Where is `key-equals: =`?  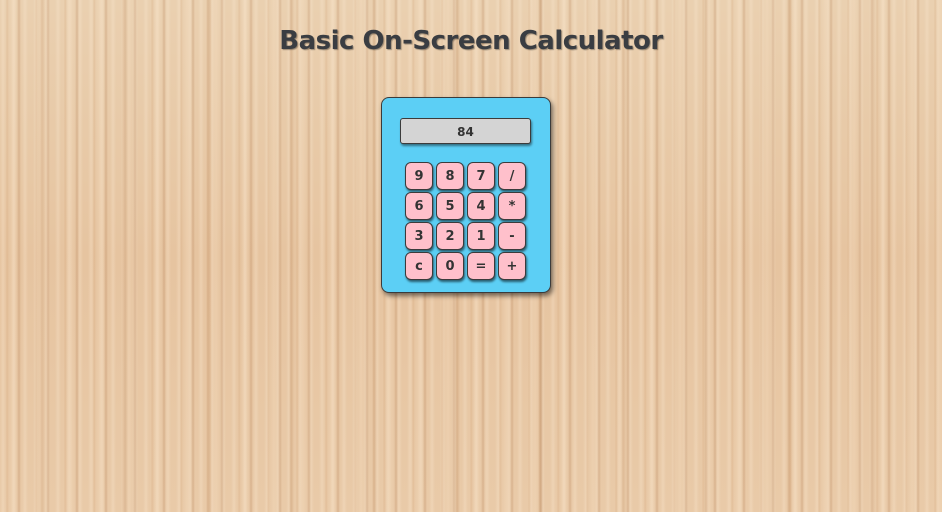
key-equals: = is located at coordinates (481, 266).